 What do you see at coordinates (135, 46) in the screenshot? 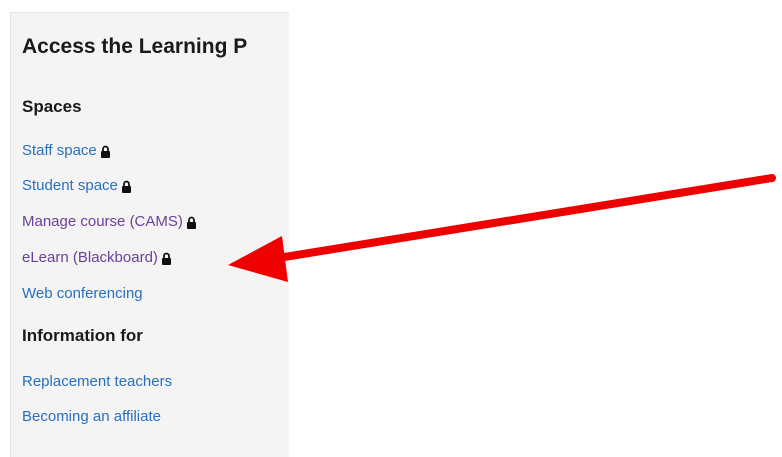
I see `panel-title: Access the Learning P` at bounding box center [135, 46].